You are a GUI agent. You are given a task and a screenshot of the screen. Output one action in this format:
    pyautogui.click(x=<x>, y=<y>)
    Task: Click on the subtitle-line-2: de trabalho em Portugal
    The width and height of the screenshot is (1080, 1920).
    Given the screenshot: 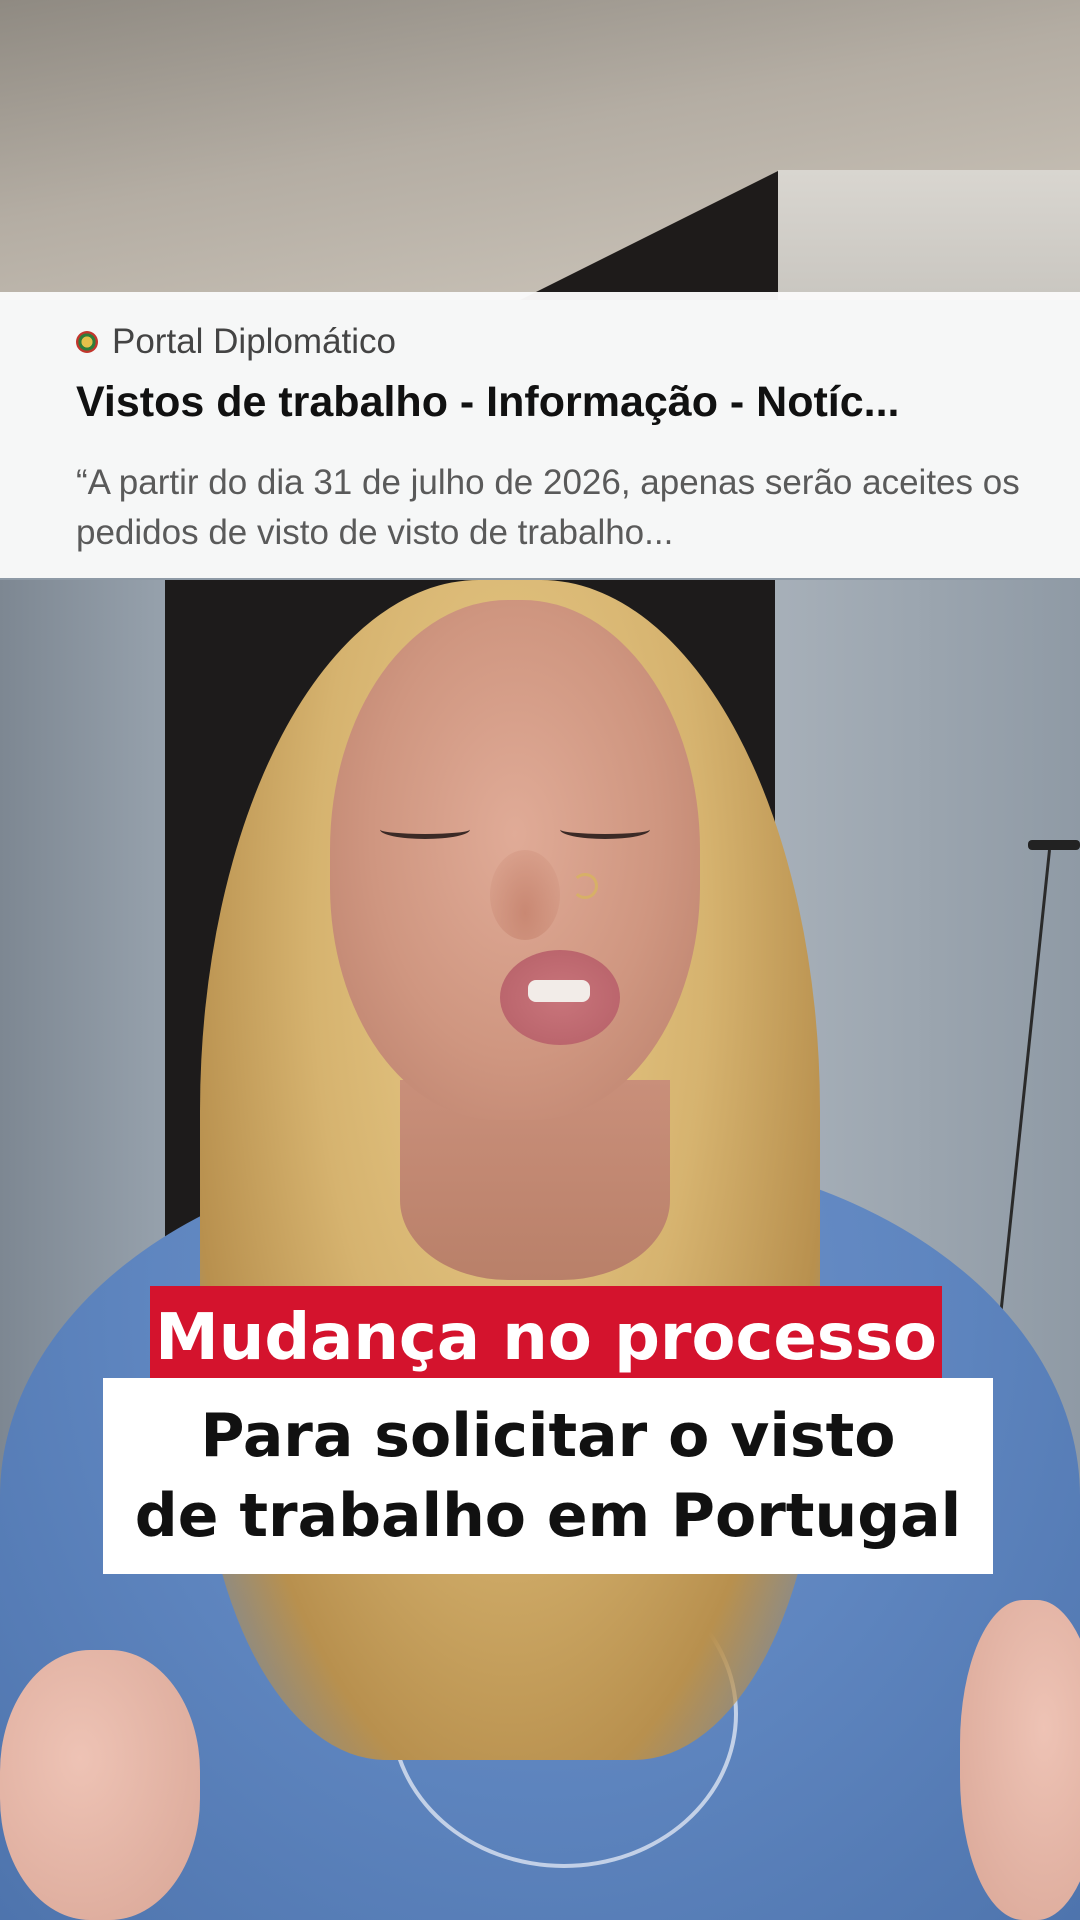 What is the action you would take?
    pyautogui.click(x=548, y=1516)
    